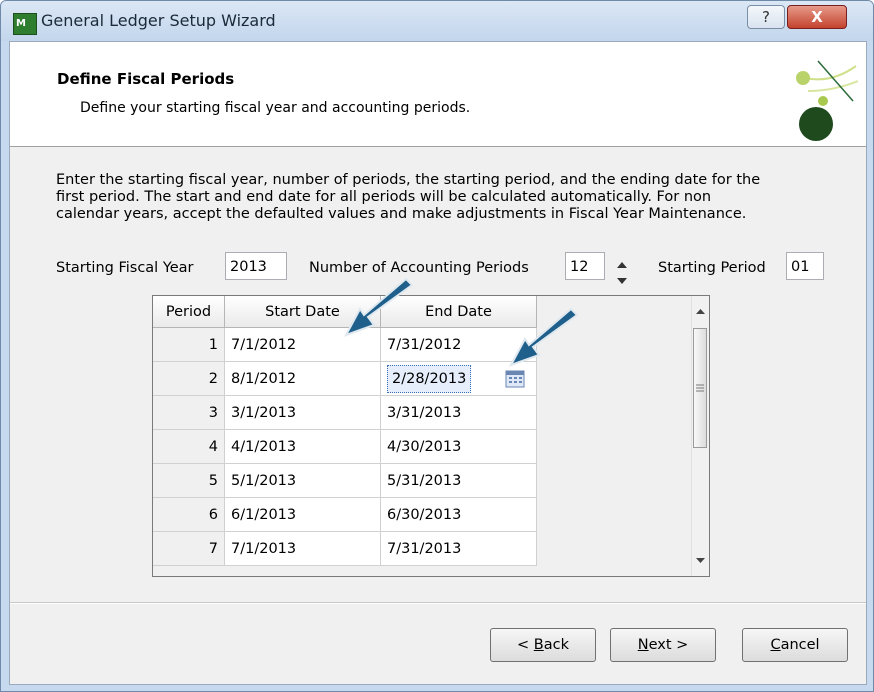 This screenshot has width=874, height=692. What do you see at coordinates (712, 268) in the screenshot?
I see `starting-period-label: Starting Period` at bounding box center [712, 268].